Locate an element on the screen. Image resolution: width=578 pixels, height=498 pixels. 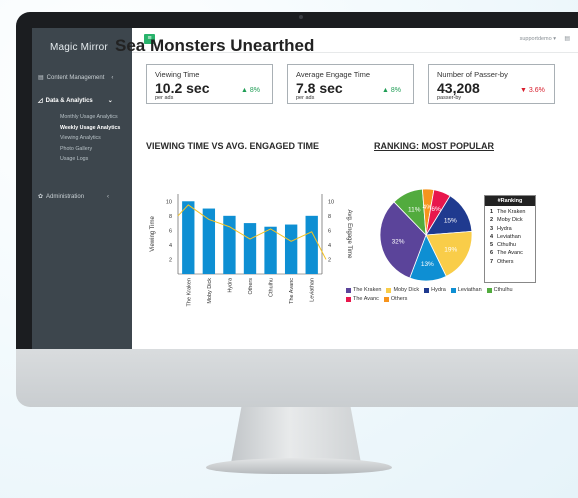
legend-item: Cthulhu is located at coordinates (499, 290).